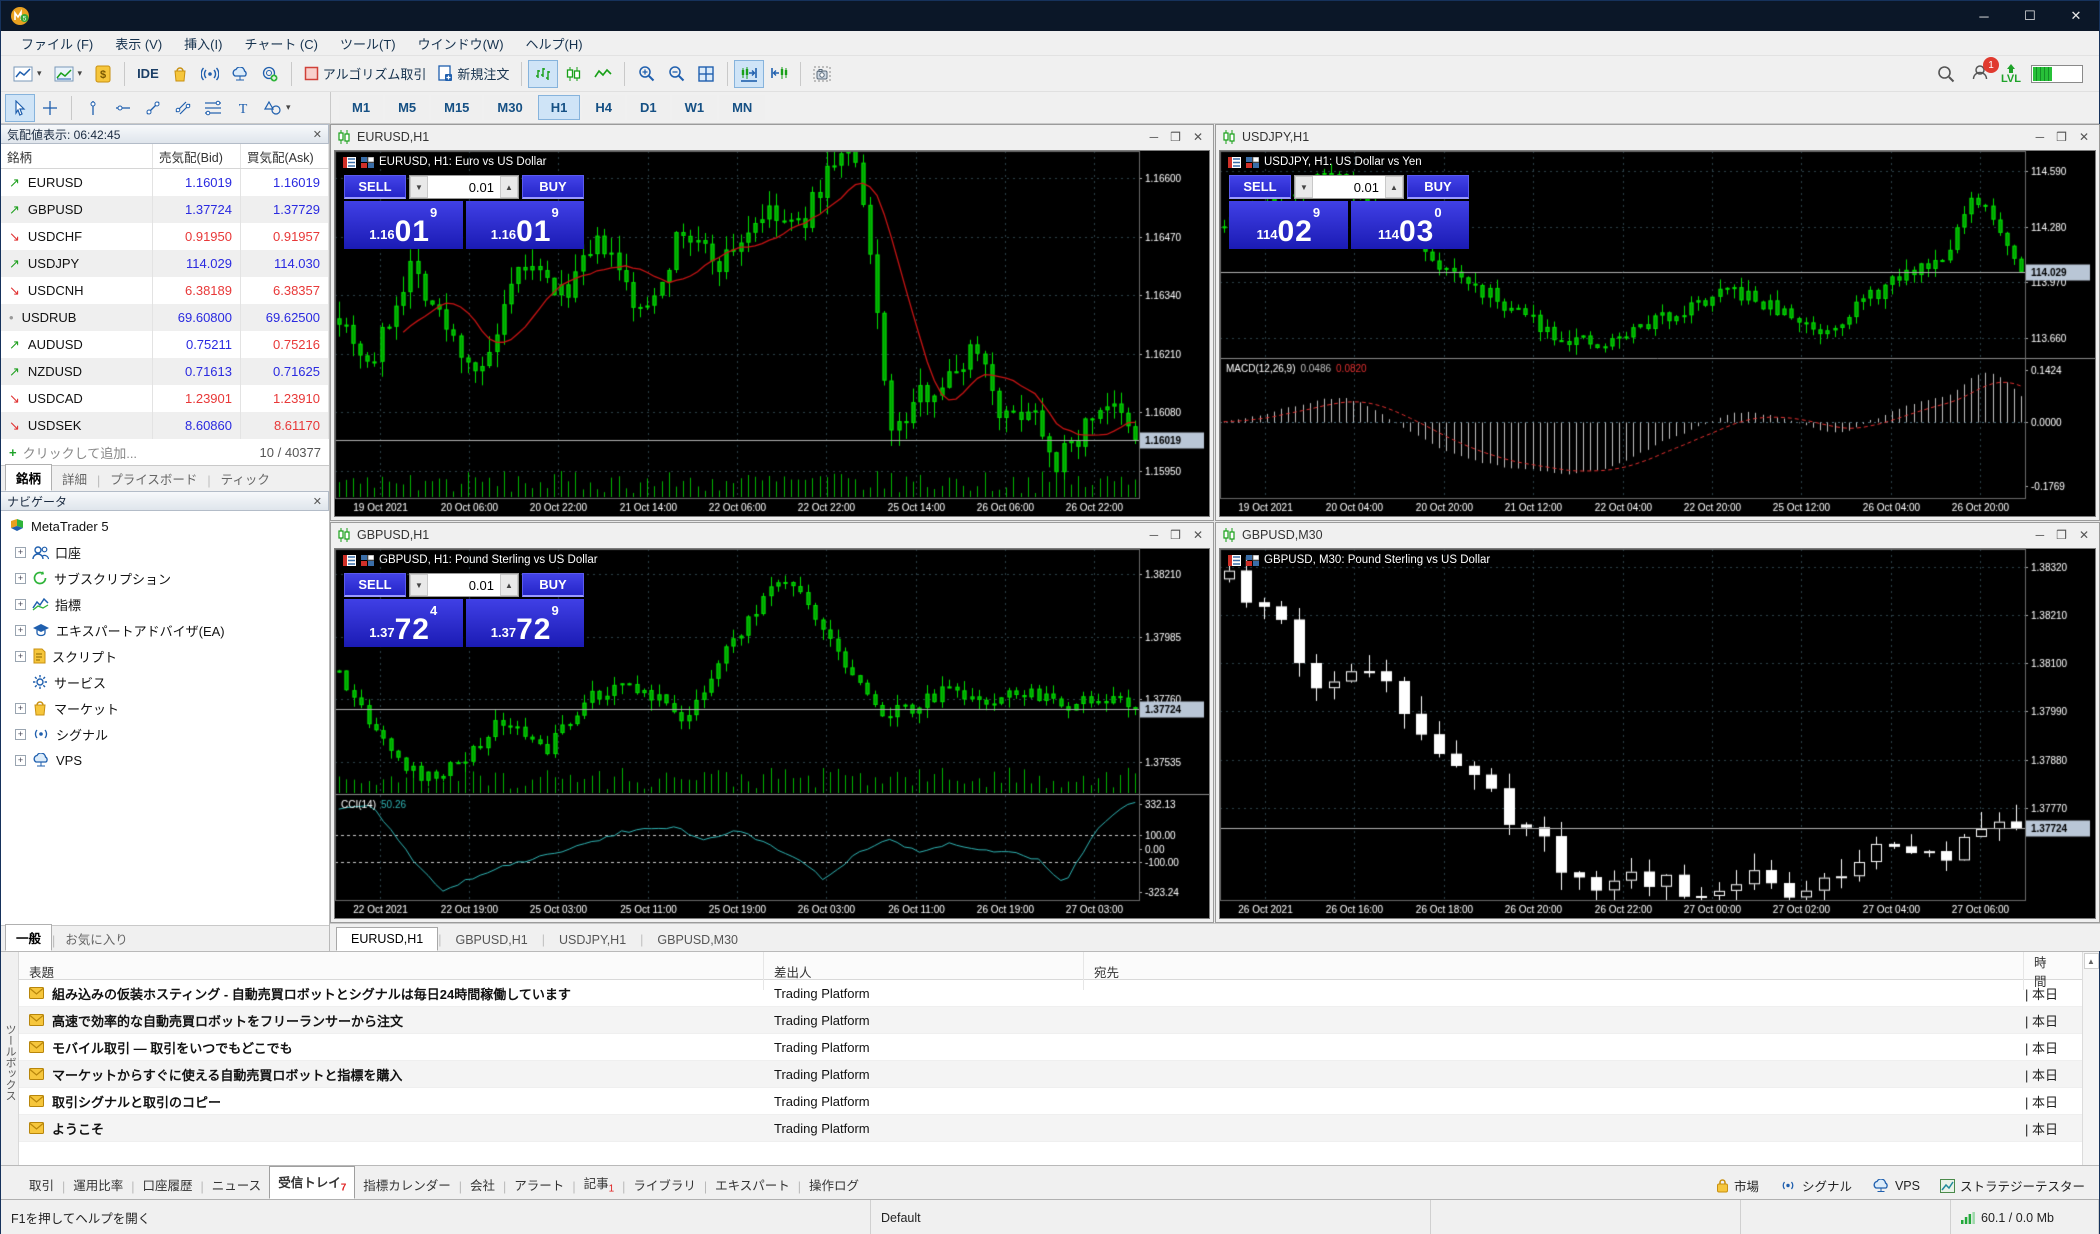  I want to click on symbol-row-usdcad: ↘ USDCAD 1.23901 1.23910, so click(165, 398).